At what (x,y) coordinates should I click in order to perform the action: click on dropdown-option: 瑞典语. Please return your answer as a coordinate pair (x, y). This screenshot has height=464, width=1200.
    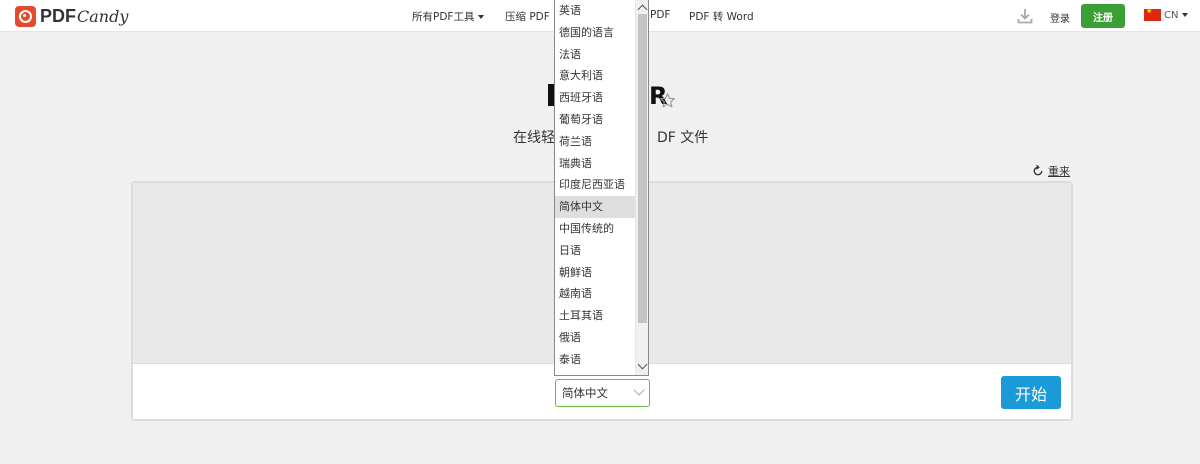
    Looking at the image, I should click on (595, 164).